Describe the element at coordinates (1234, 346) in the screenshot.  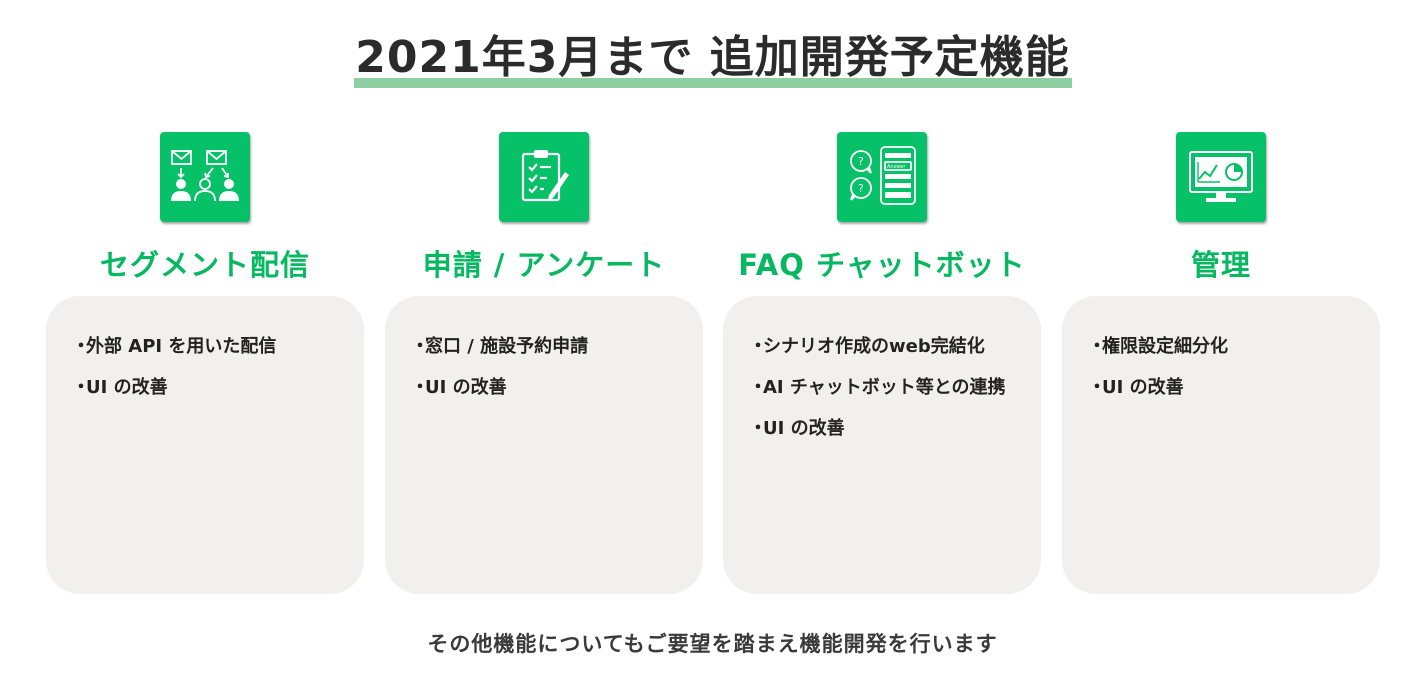
I see `list-item: ・権限設定細分化` at that location.